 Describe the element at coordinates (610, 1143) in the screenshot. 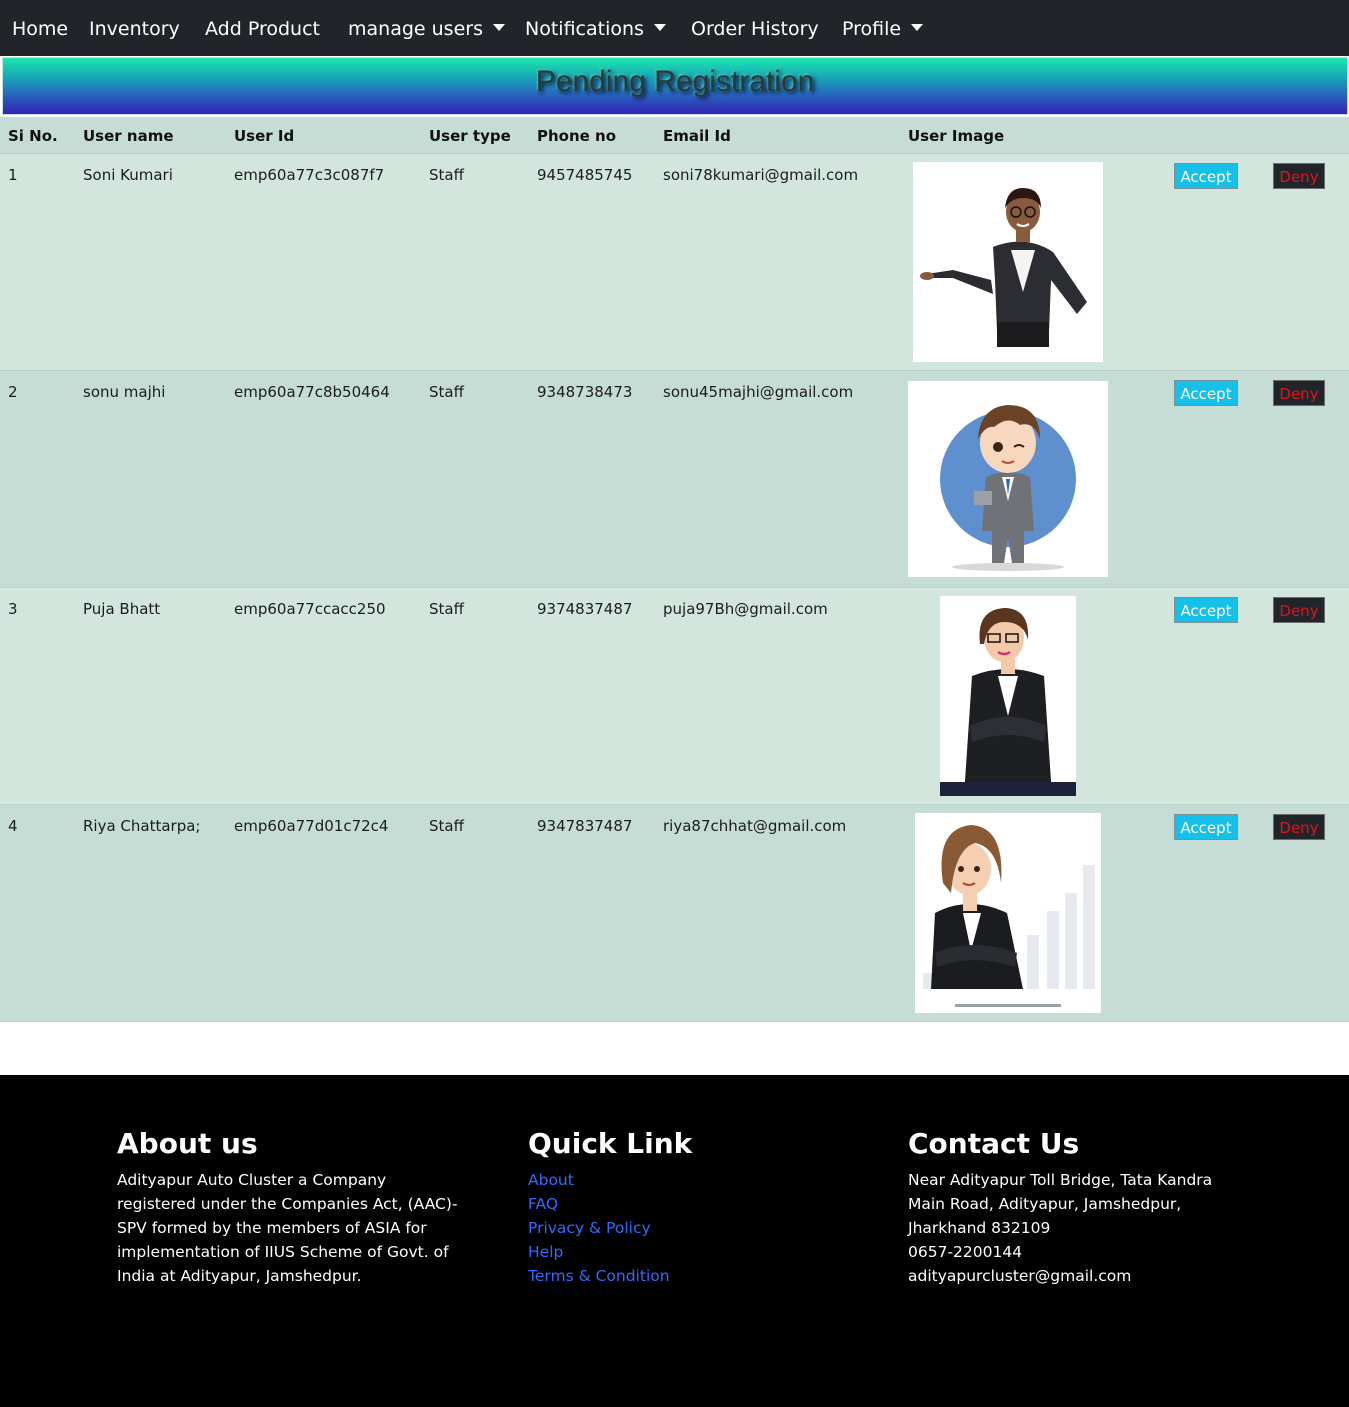

I see `footer-quick-link-title: Quick Link` at that location.